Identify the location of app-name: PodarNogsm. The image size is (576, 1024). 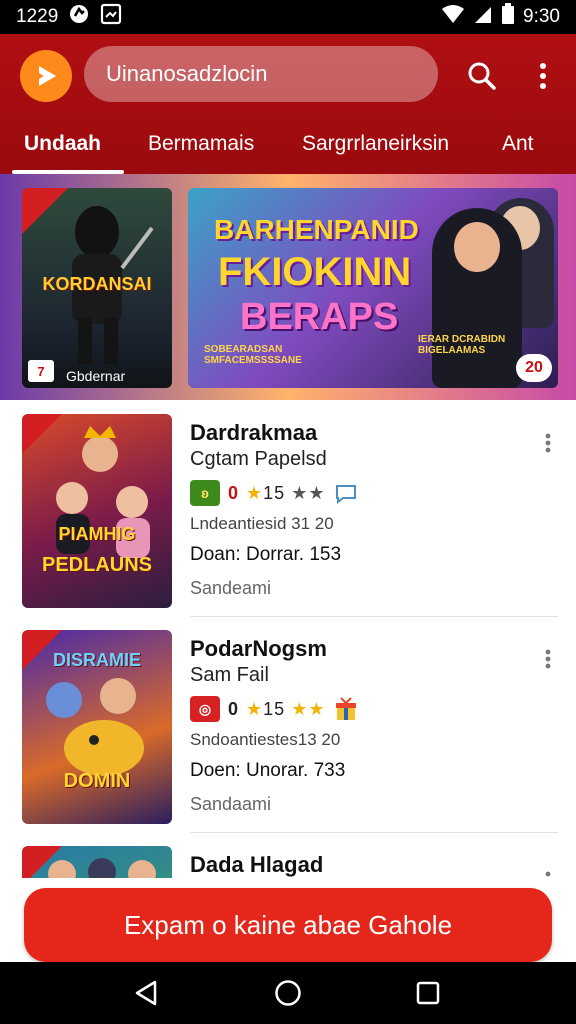
(258, 648).